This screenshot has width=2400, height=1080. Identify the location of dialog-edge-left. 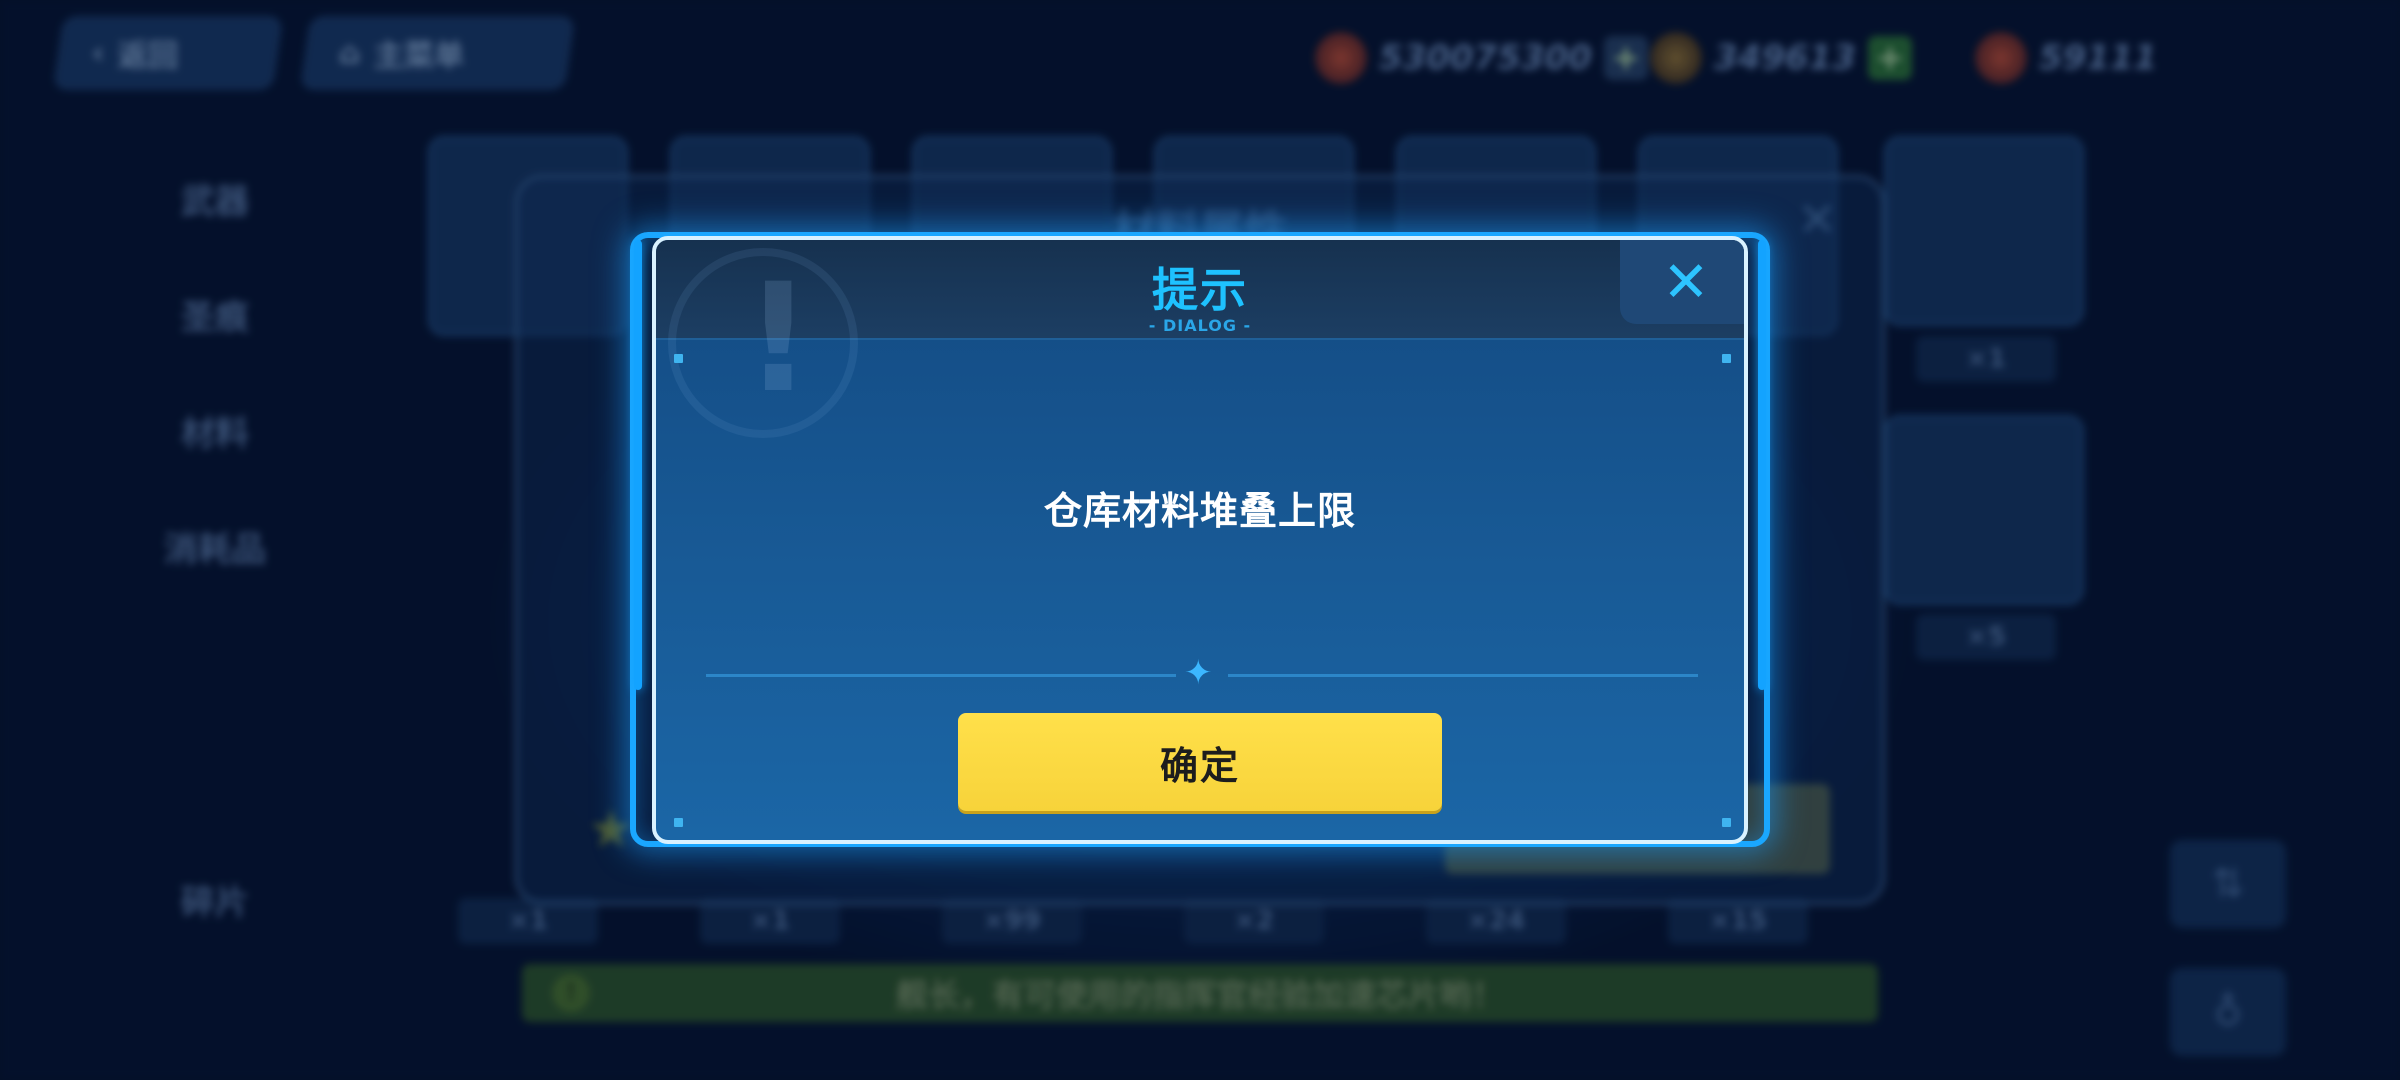
(638, 465).